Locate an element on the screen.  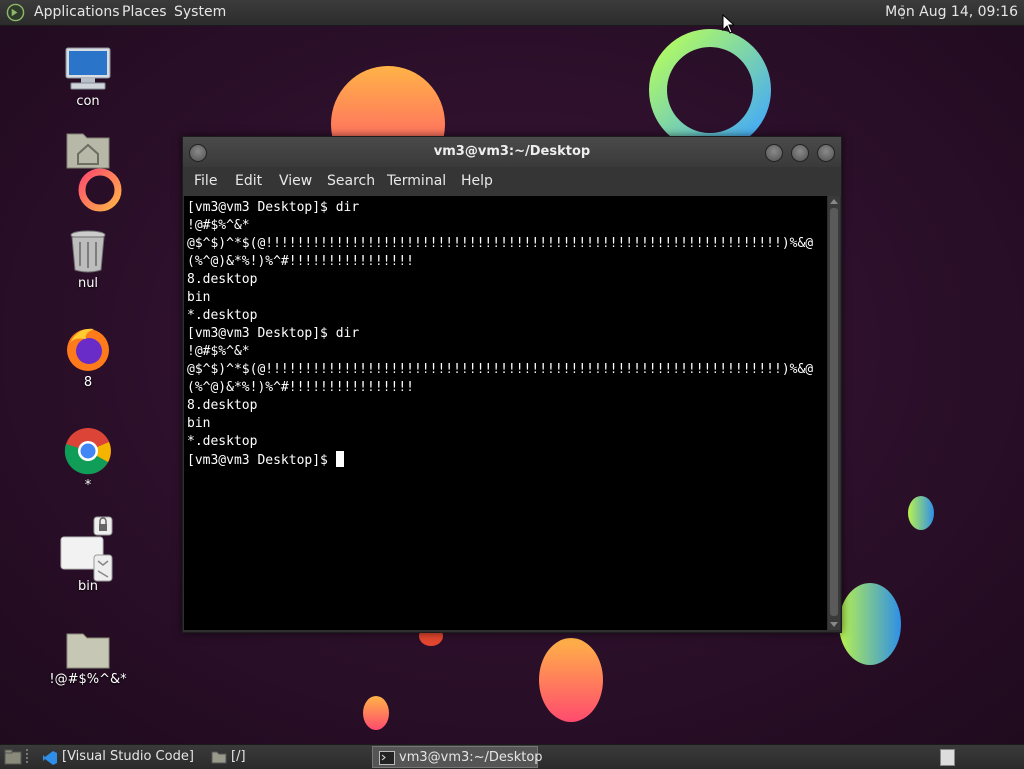
taskbar-label: [Visual Studio Code] is located at coordinates (128, 756).